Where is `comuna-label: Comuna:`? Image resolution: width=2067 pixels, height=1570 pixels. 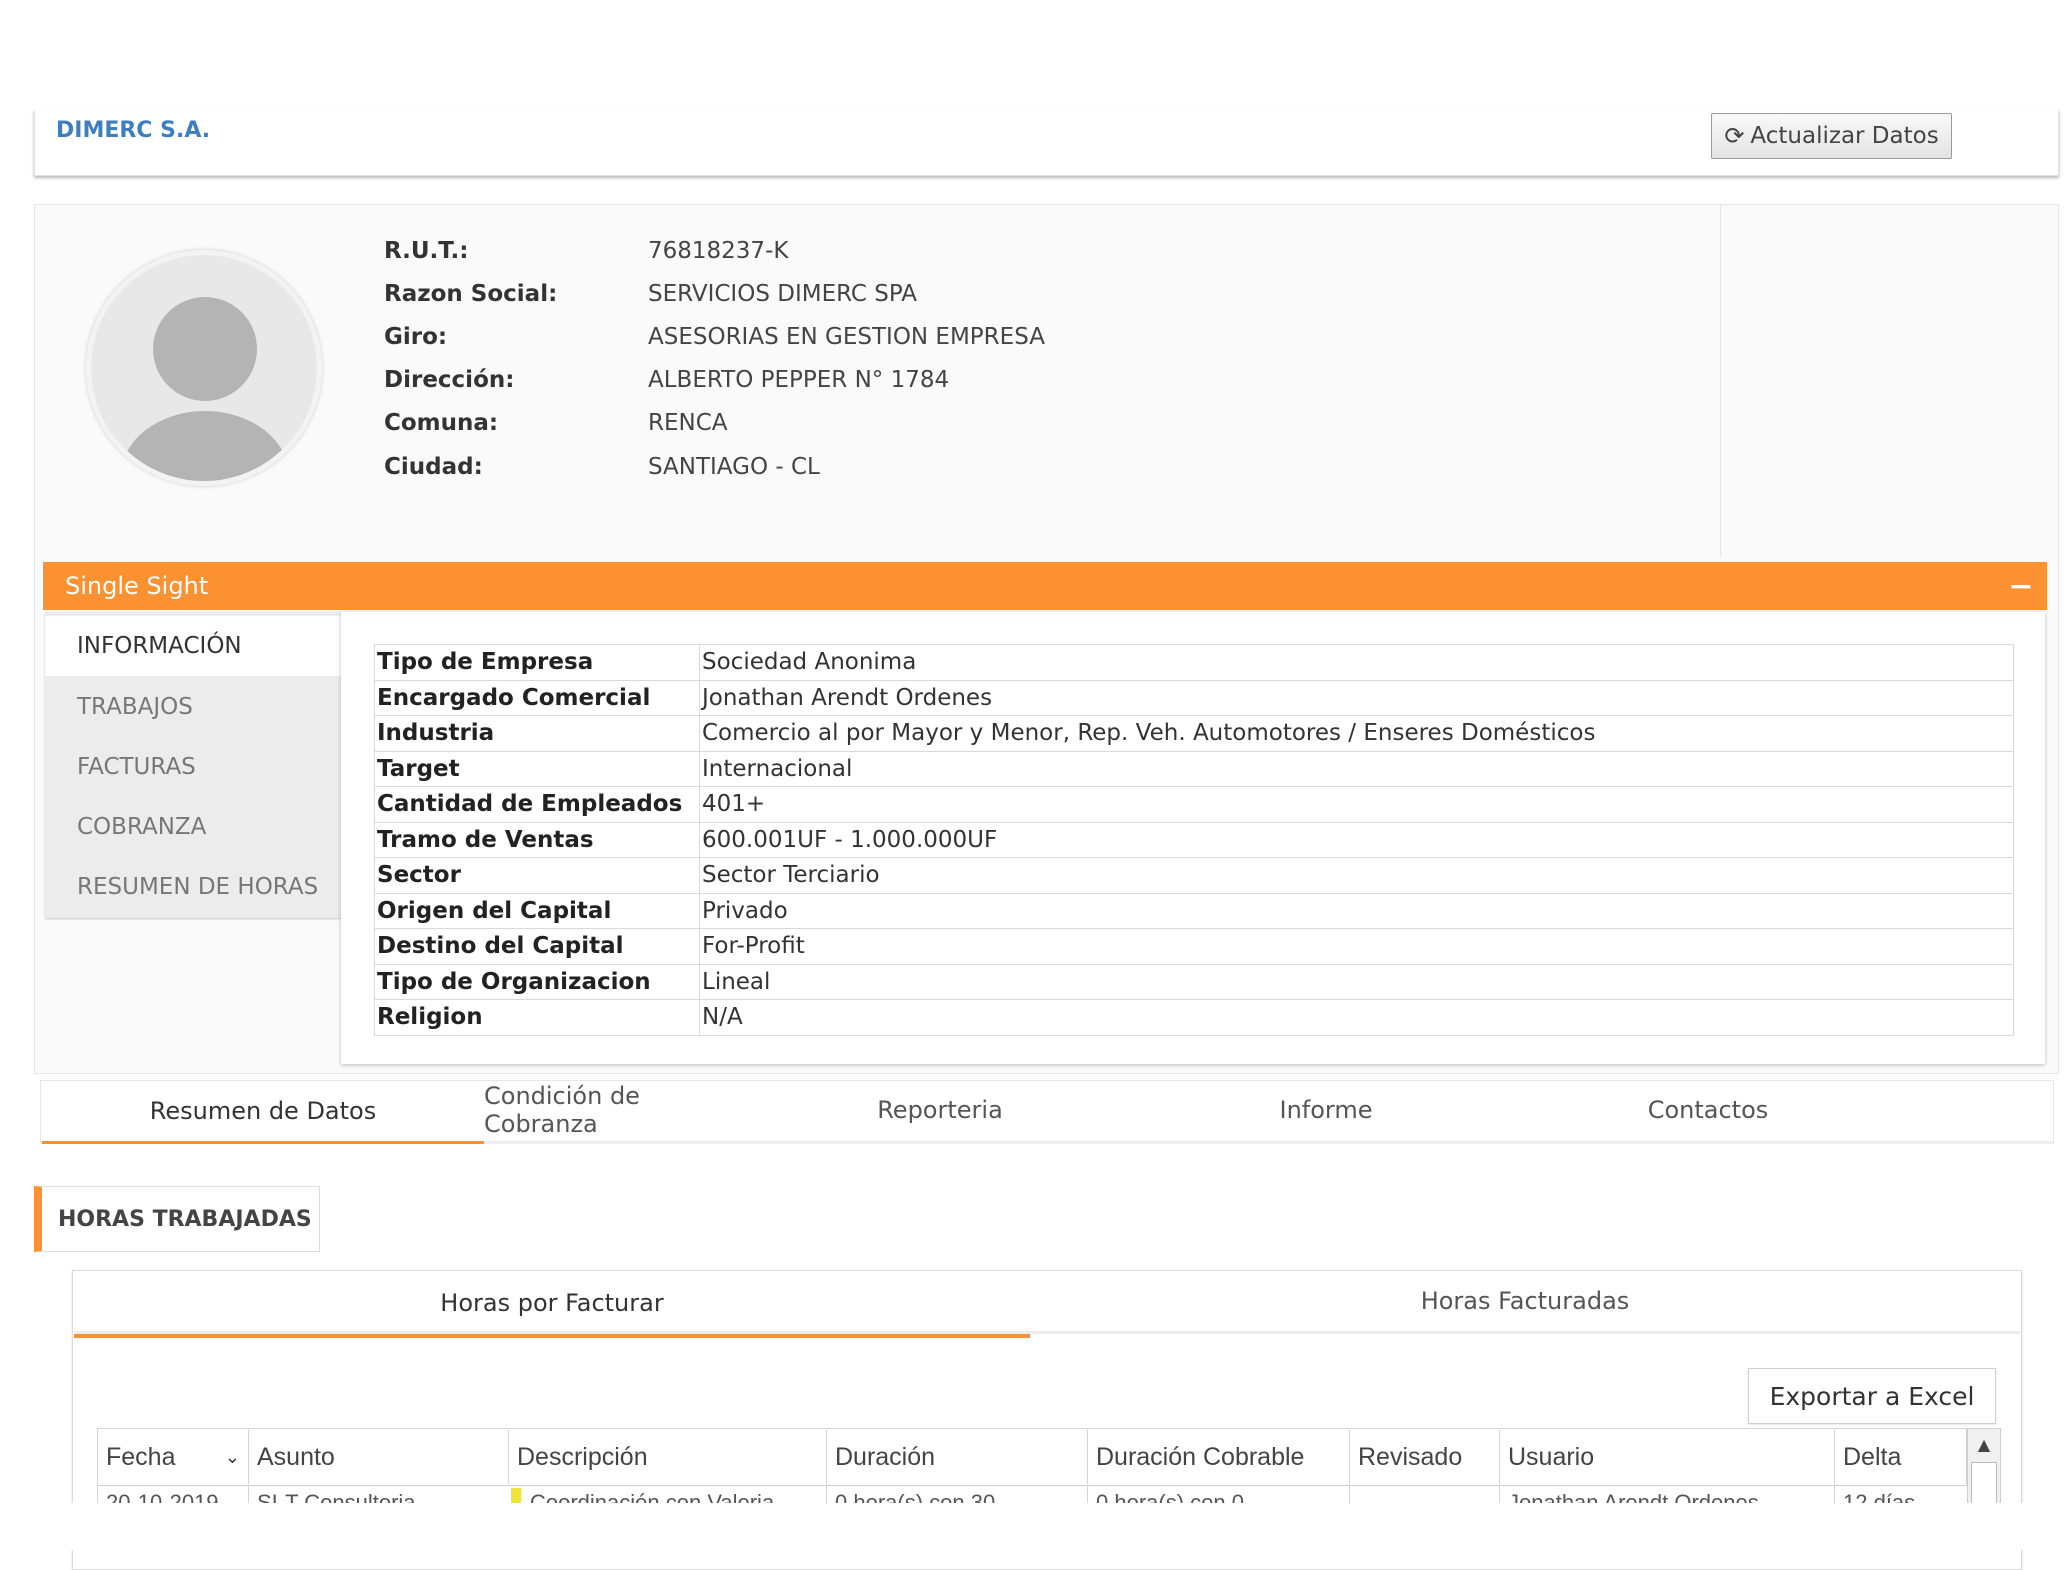 comuna-label: Comuna: is located at coordinates (441, 423).